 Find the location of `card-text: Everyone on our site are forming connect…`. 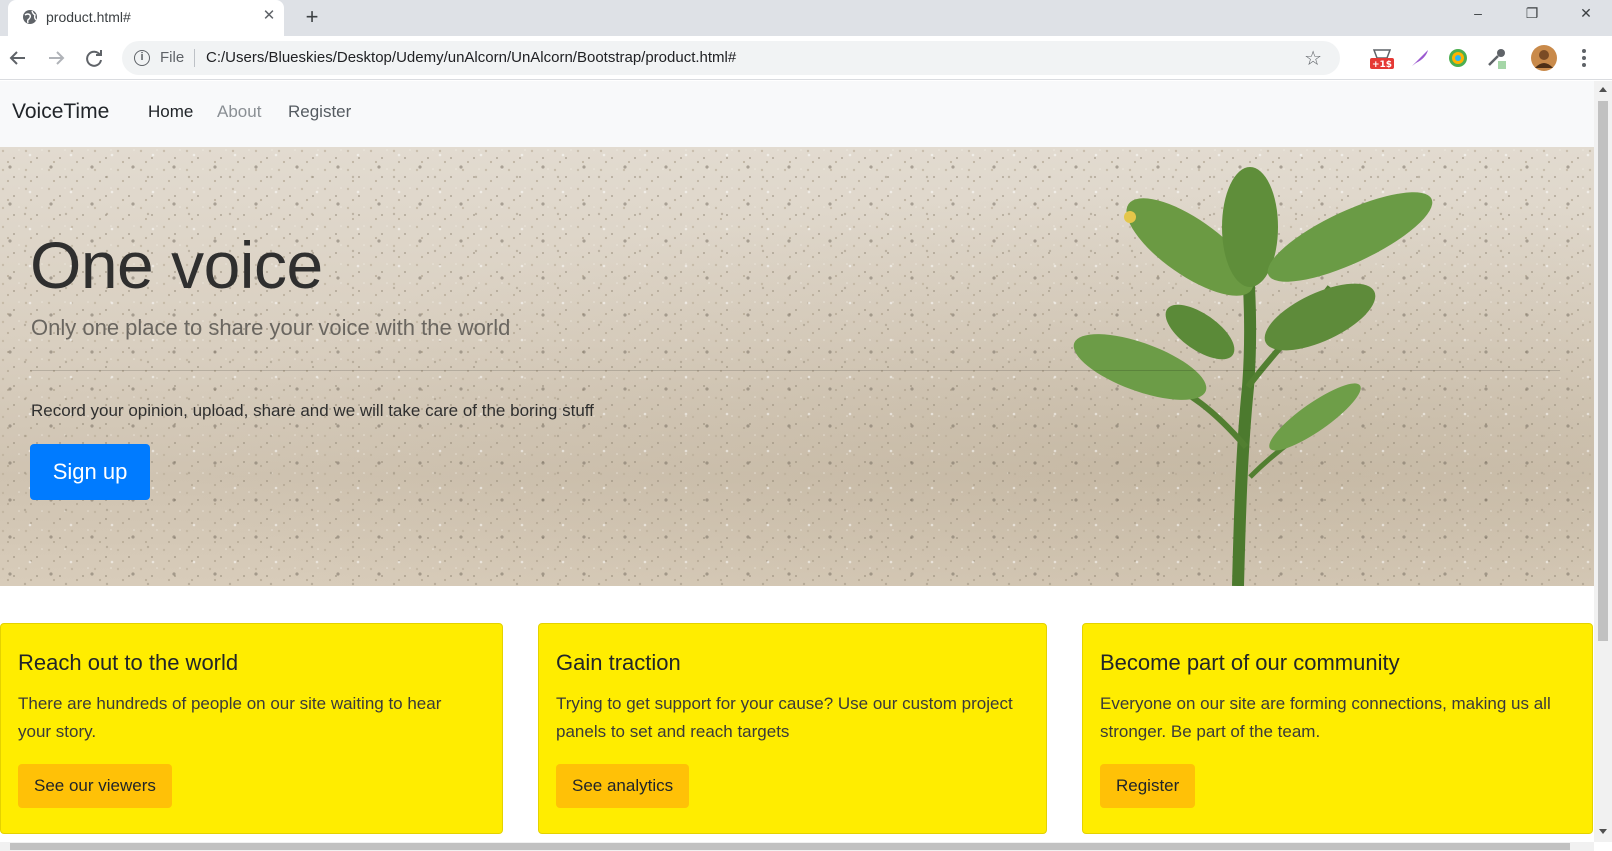

card-text: Everyone on our site are forming connect… is located at coordinates (1325, 717).